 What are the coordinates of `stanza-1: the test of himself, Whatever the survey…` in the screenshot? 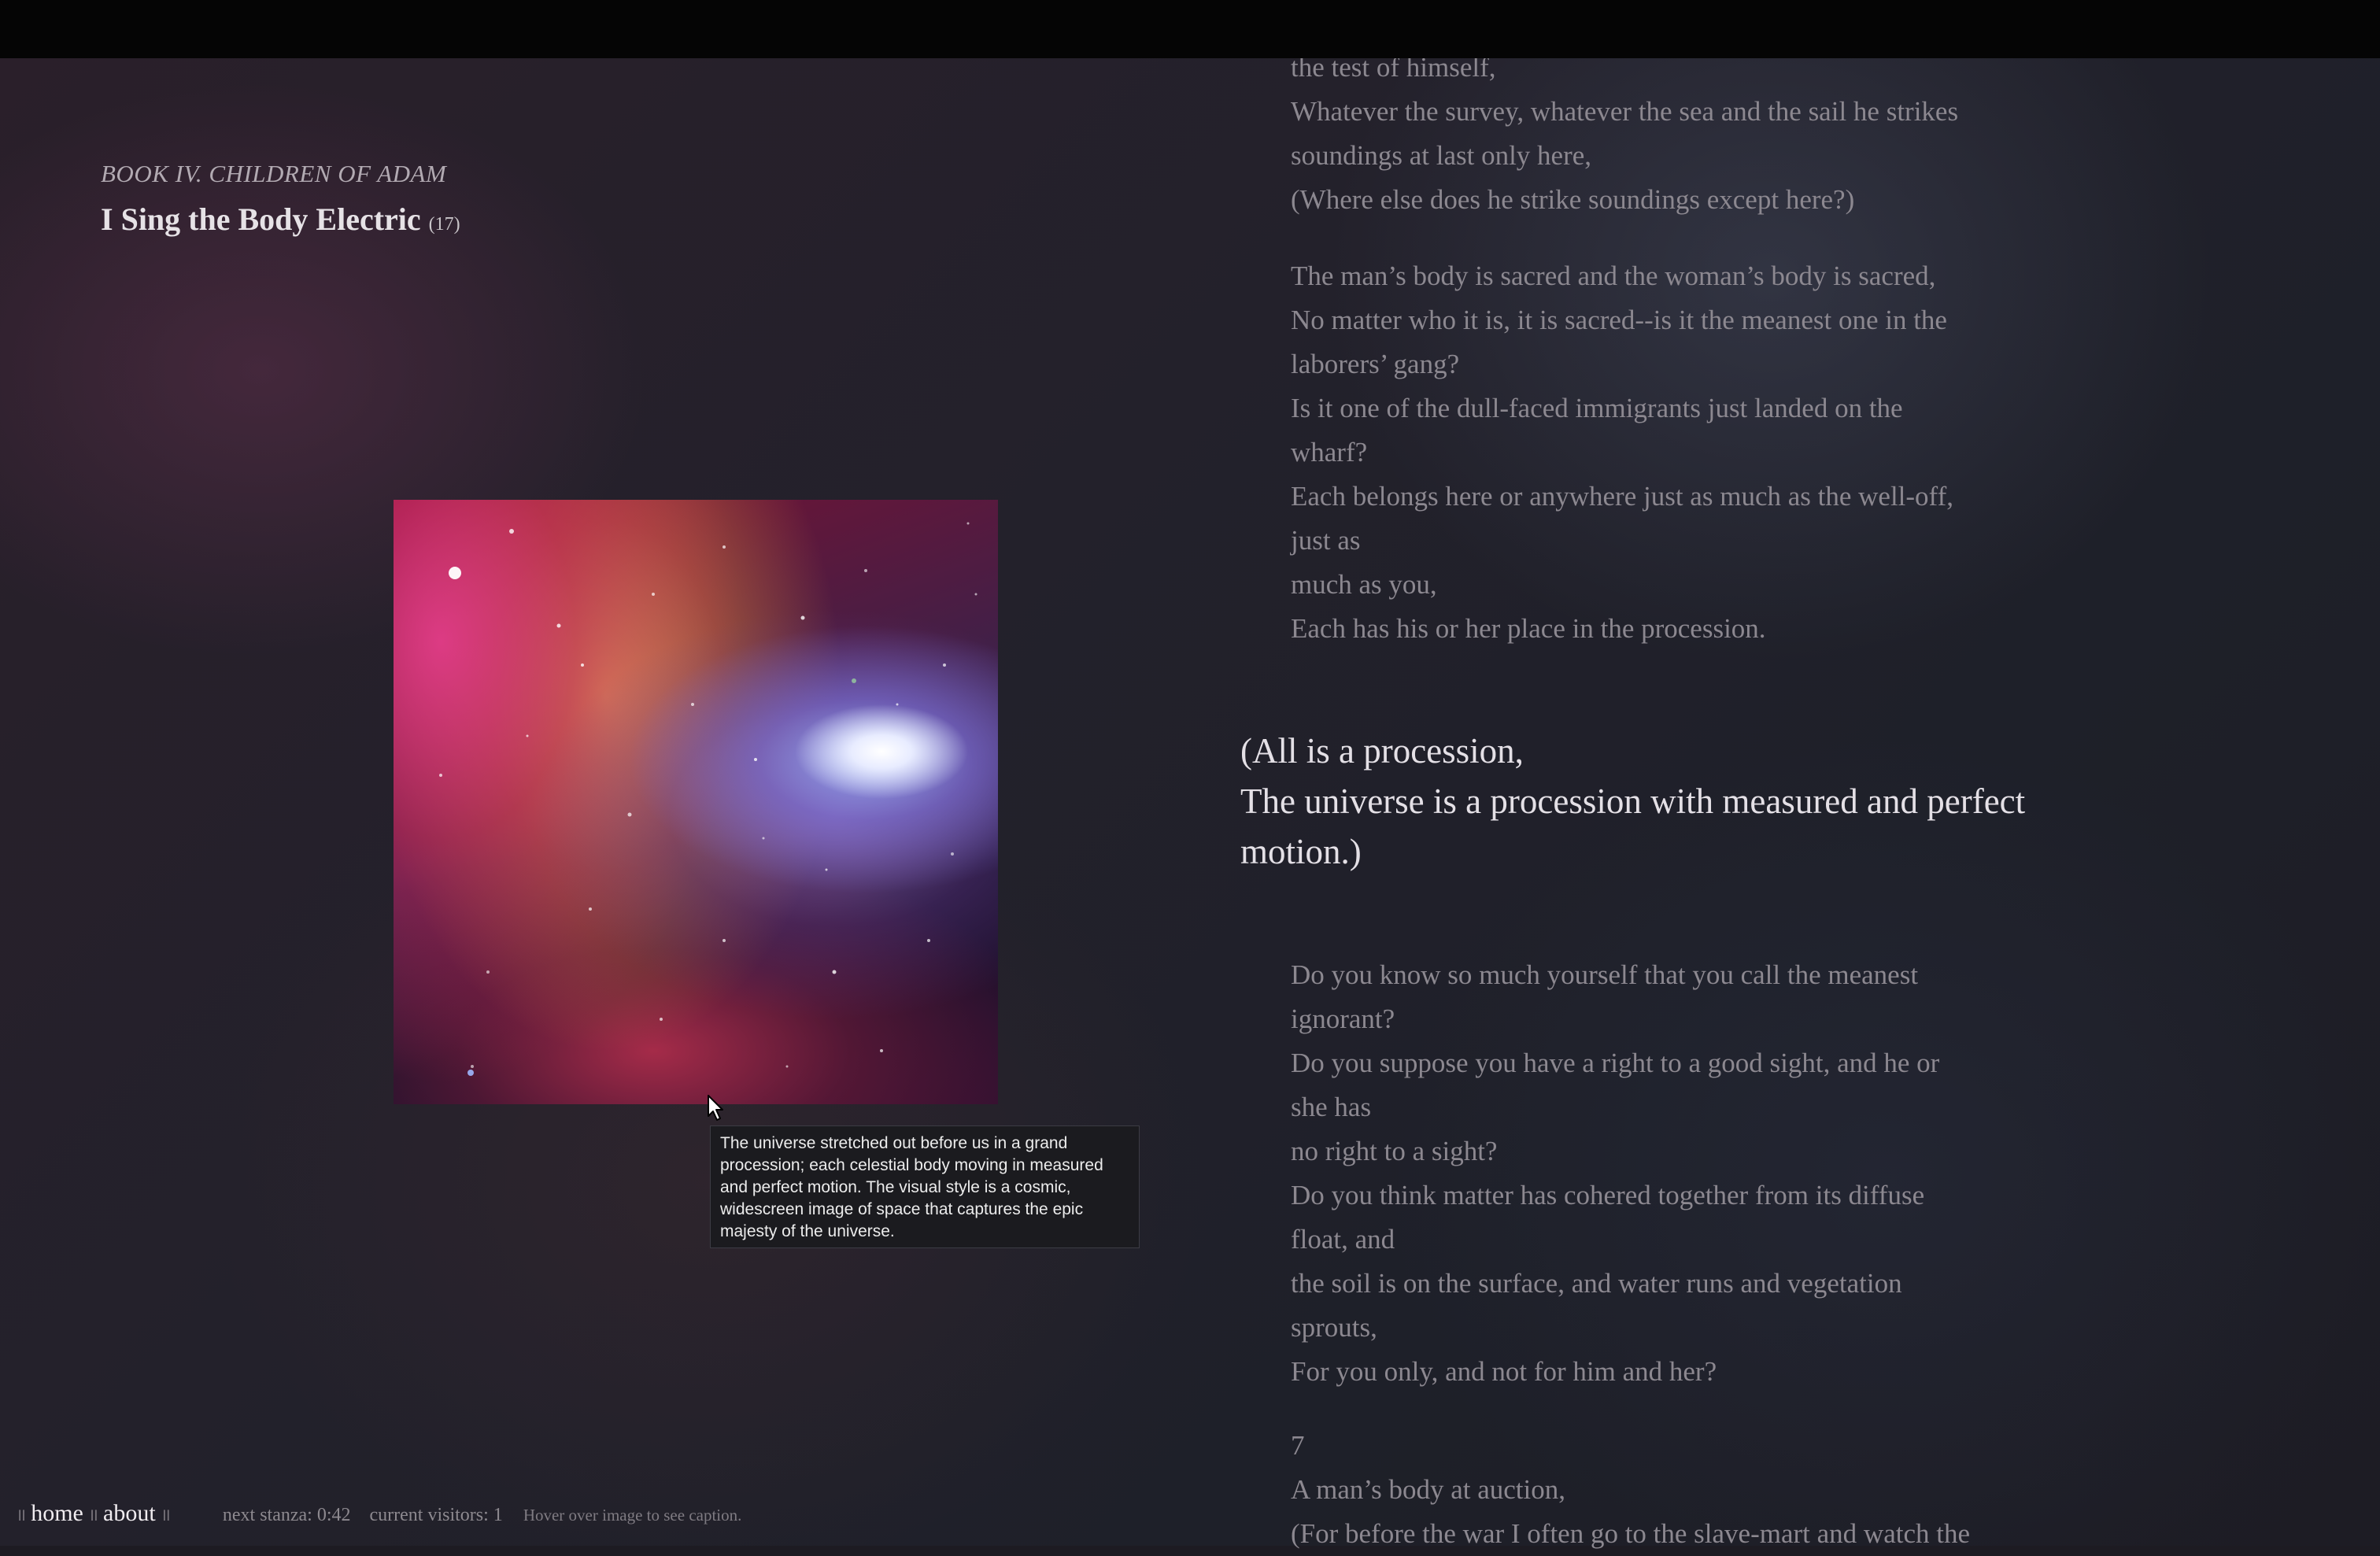 It's located at (1624, 134).